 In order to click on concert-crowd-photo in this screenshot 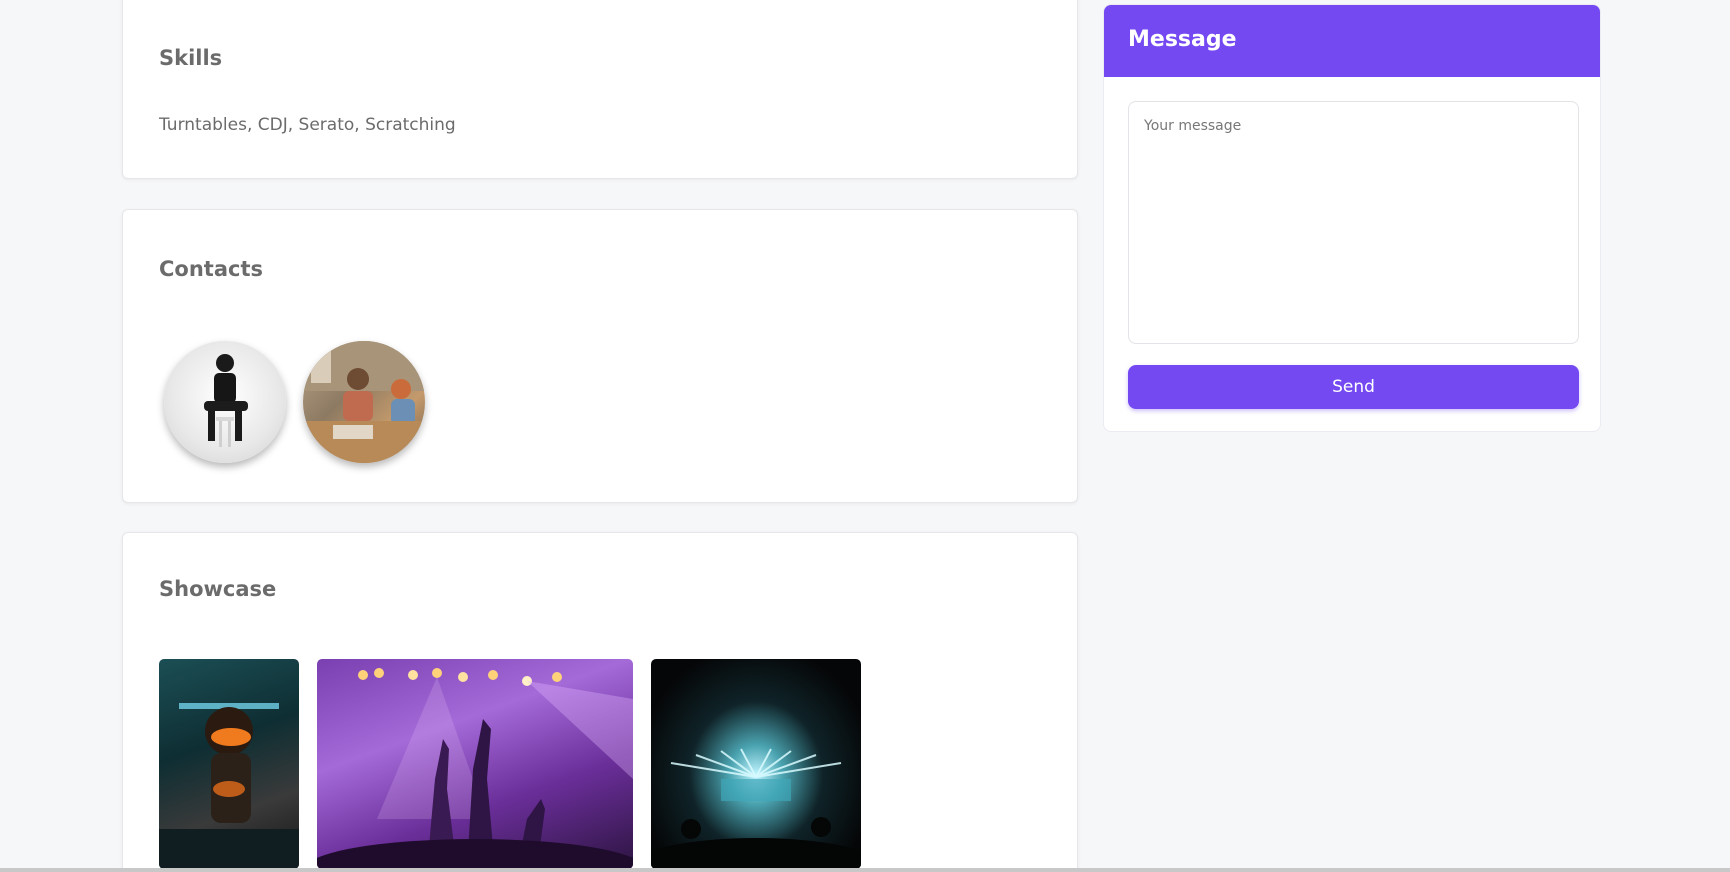, I will do `click(475, 768)`.